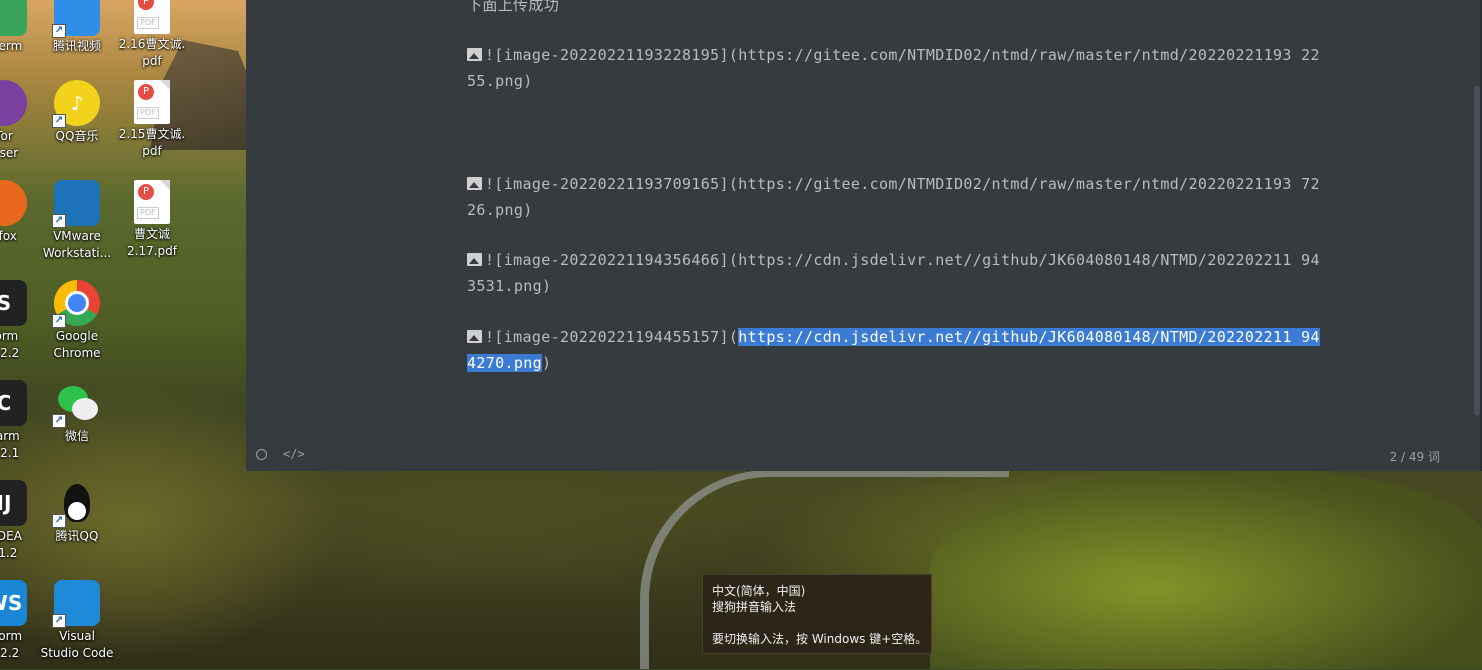  I want to click on vmware-workstation-icon: ↗, so click(76, 204).